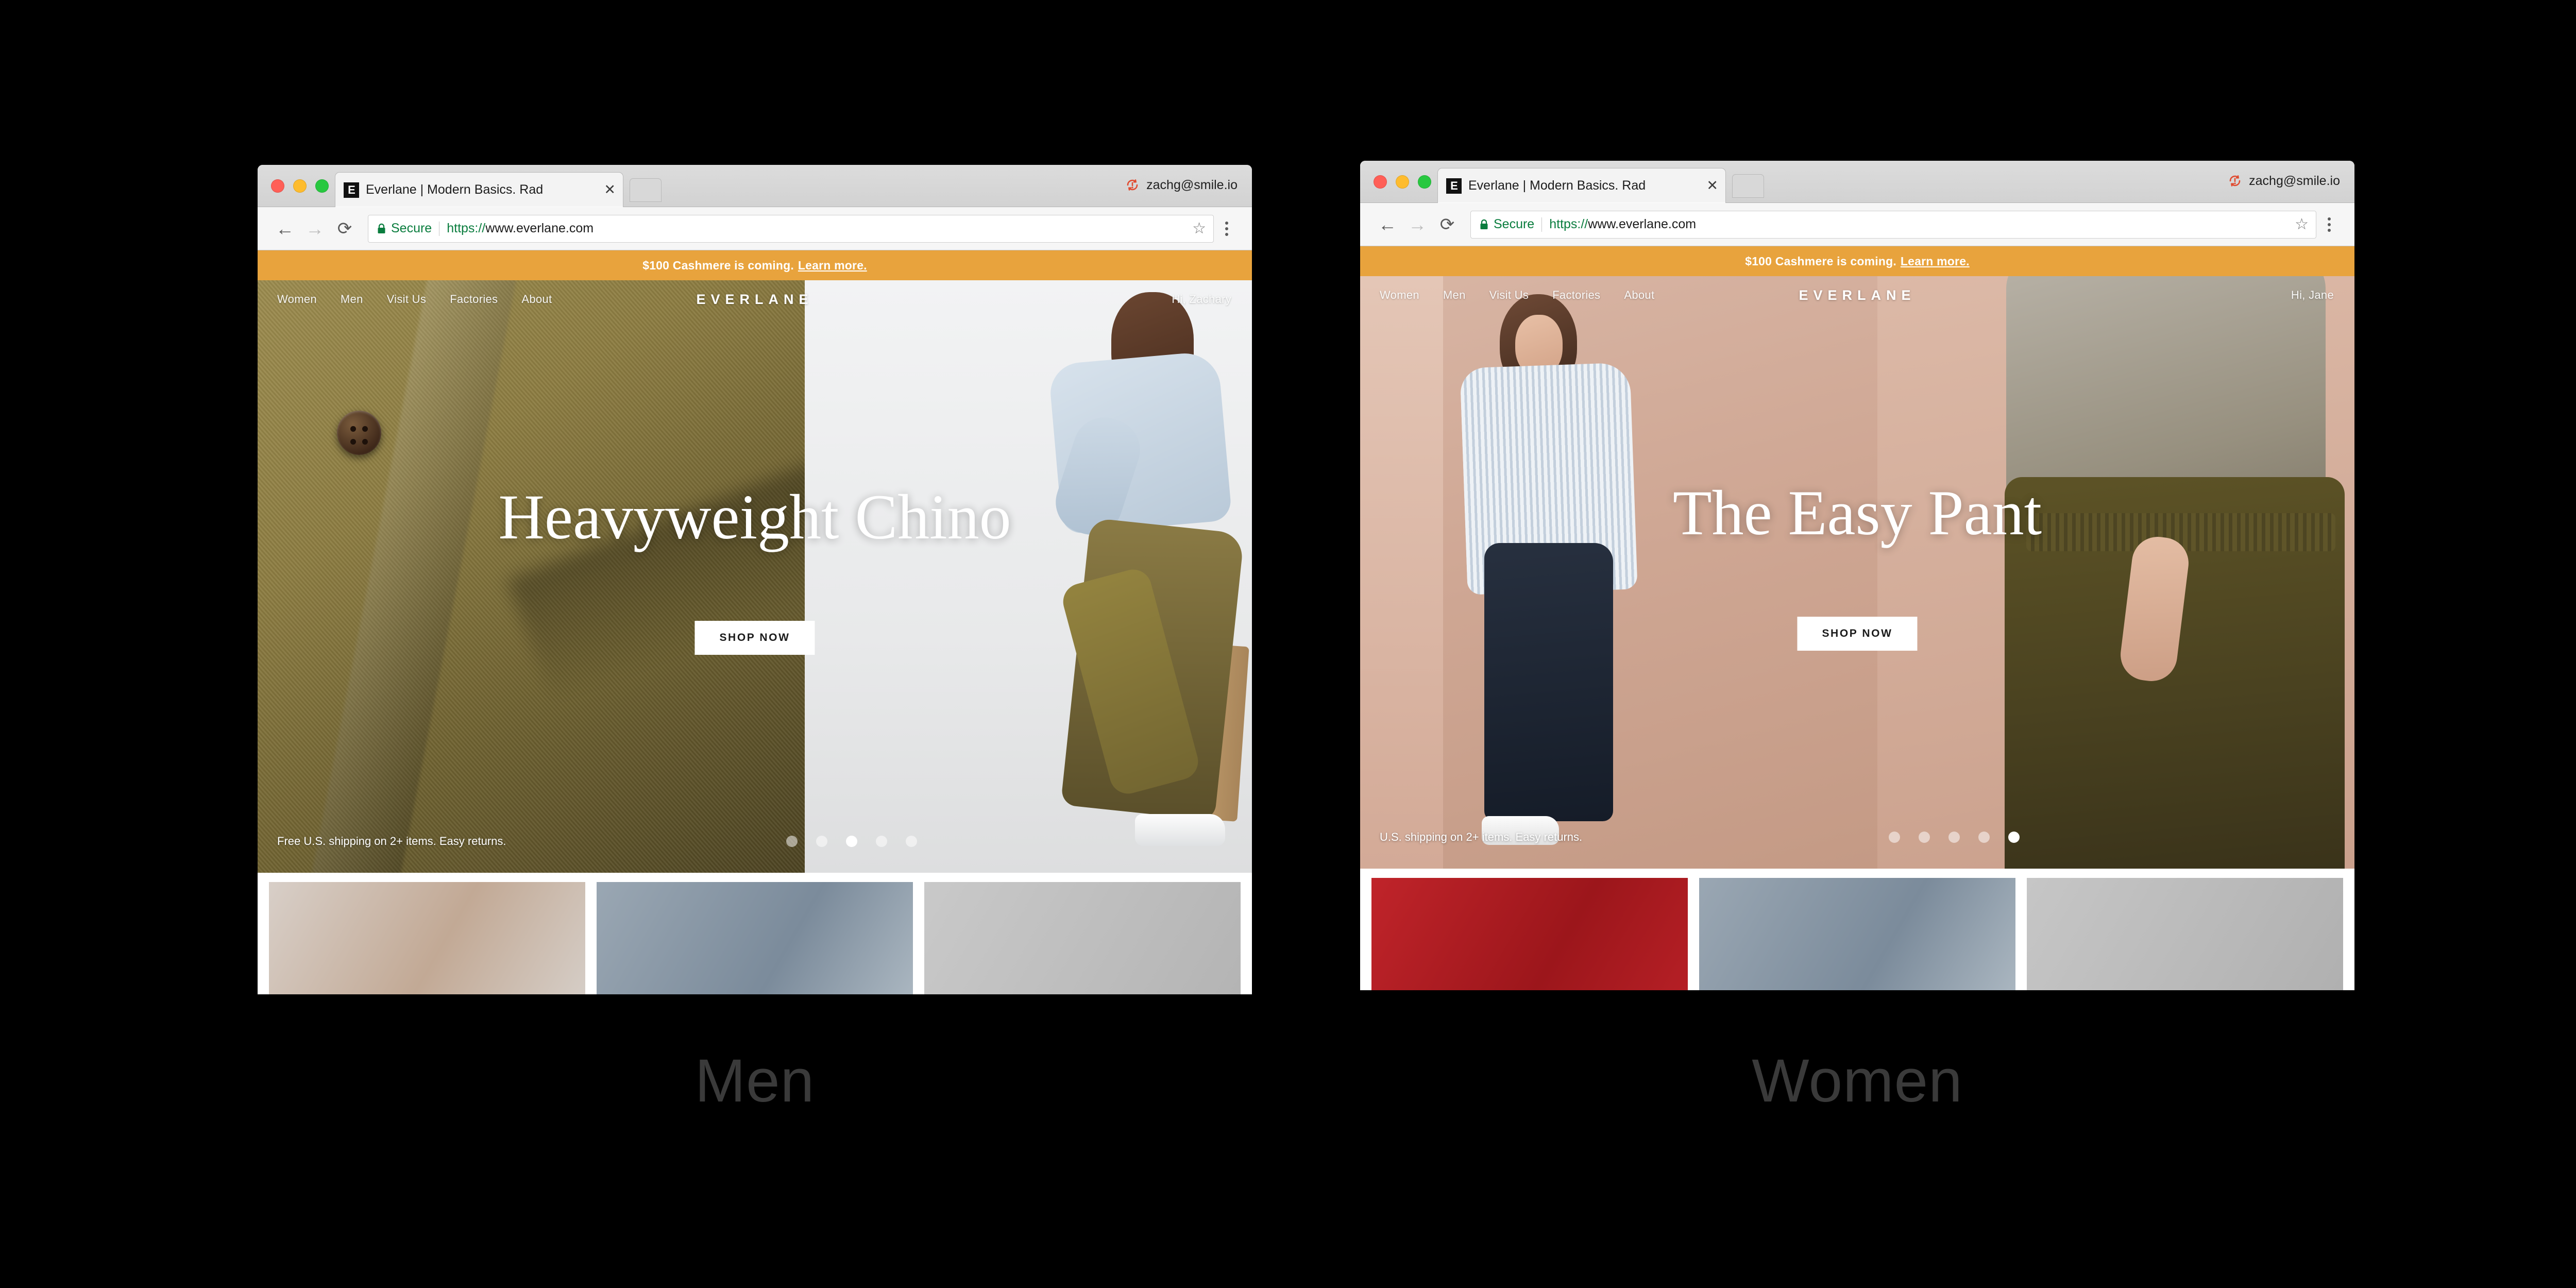  I want to click on hero-headline: Heavyweight Chino, so click(754, 517).